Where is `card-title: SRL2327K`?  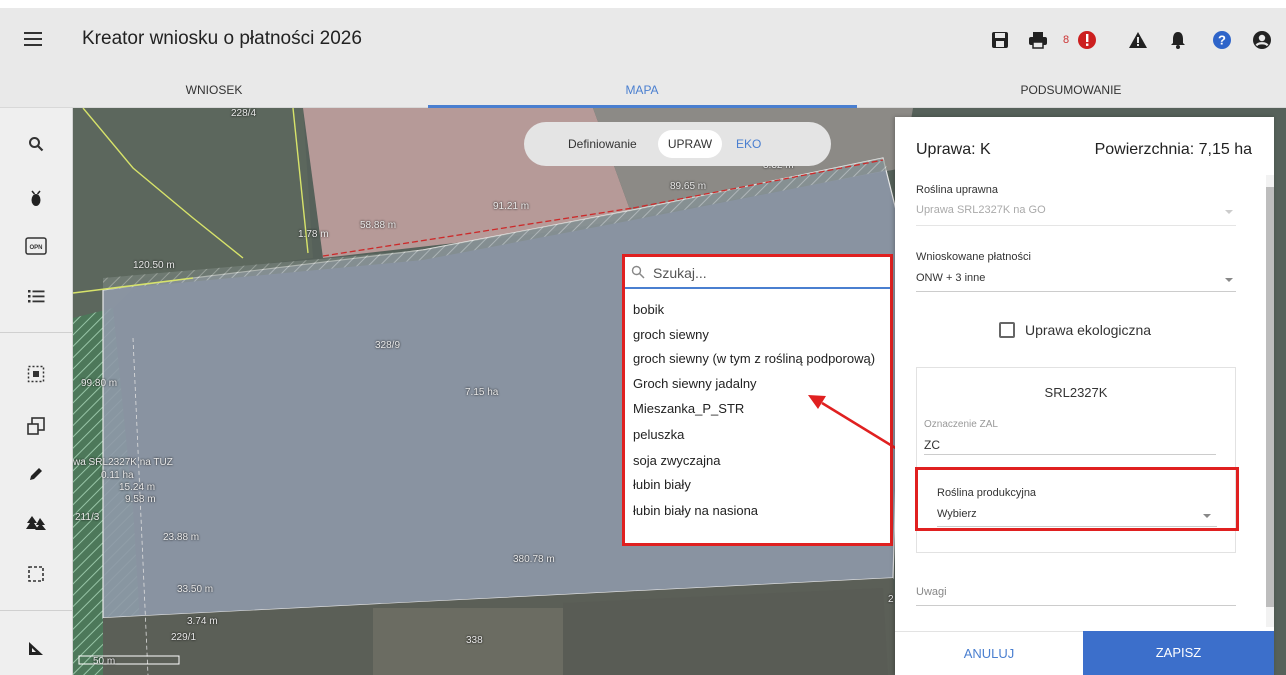 card-title: SRL2327K is located at coordinates (1076, 392).